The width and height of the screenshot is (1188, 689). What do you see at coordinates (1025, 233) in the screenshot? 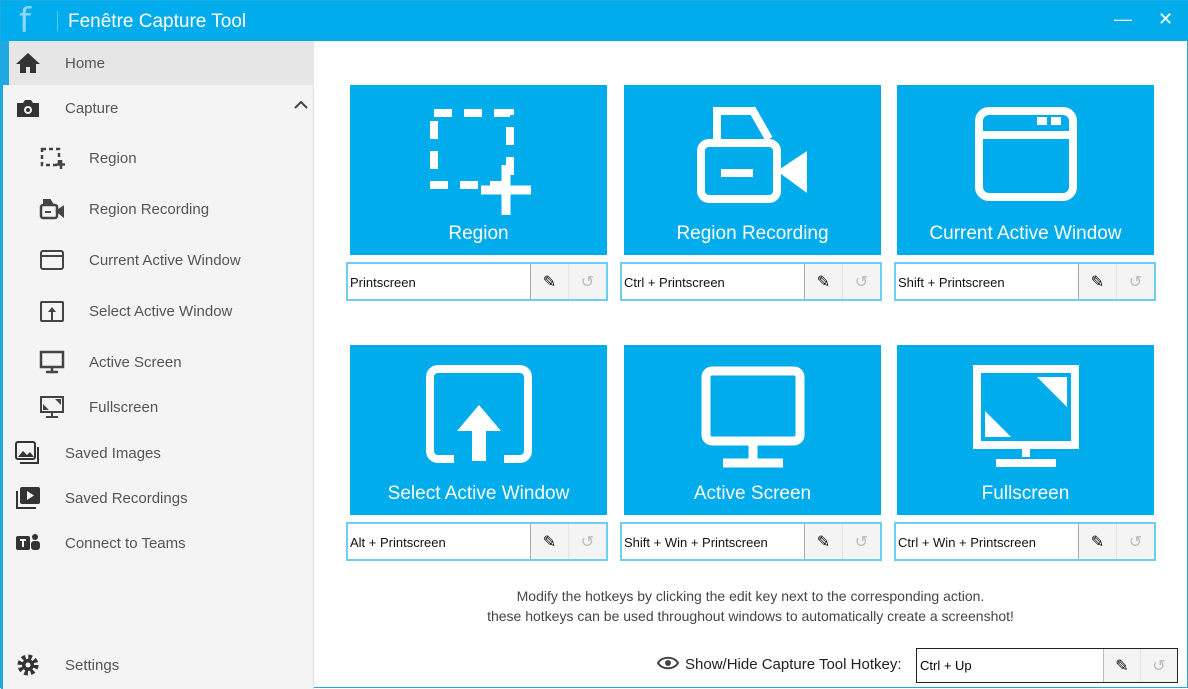
I see `tile-label: Current Active Window` at bounding box center [1025, 233].